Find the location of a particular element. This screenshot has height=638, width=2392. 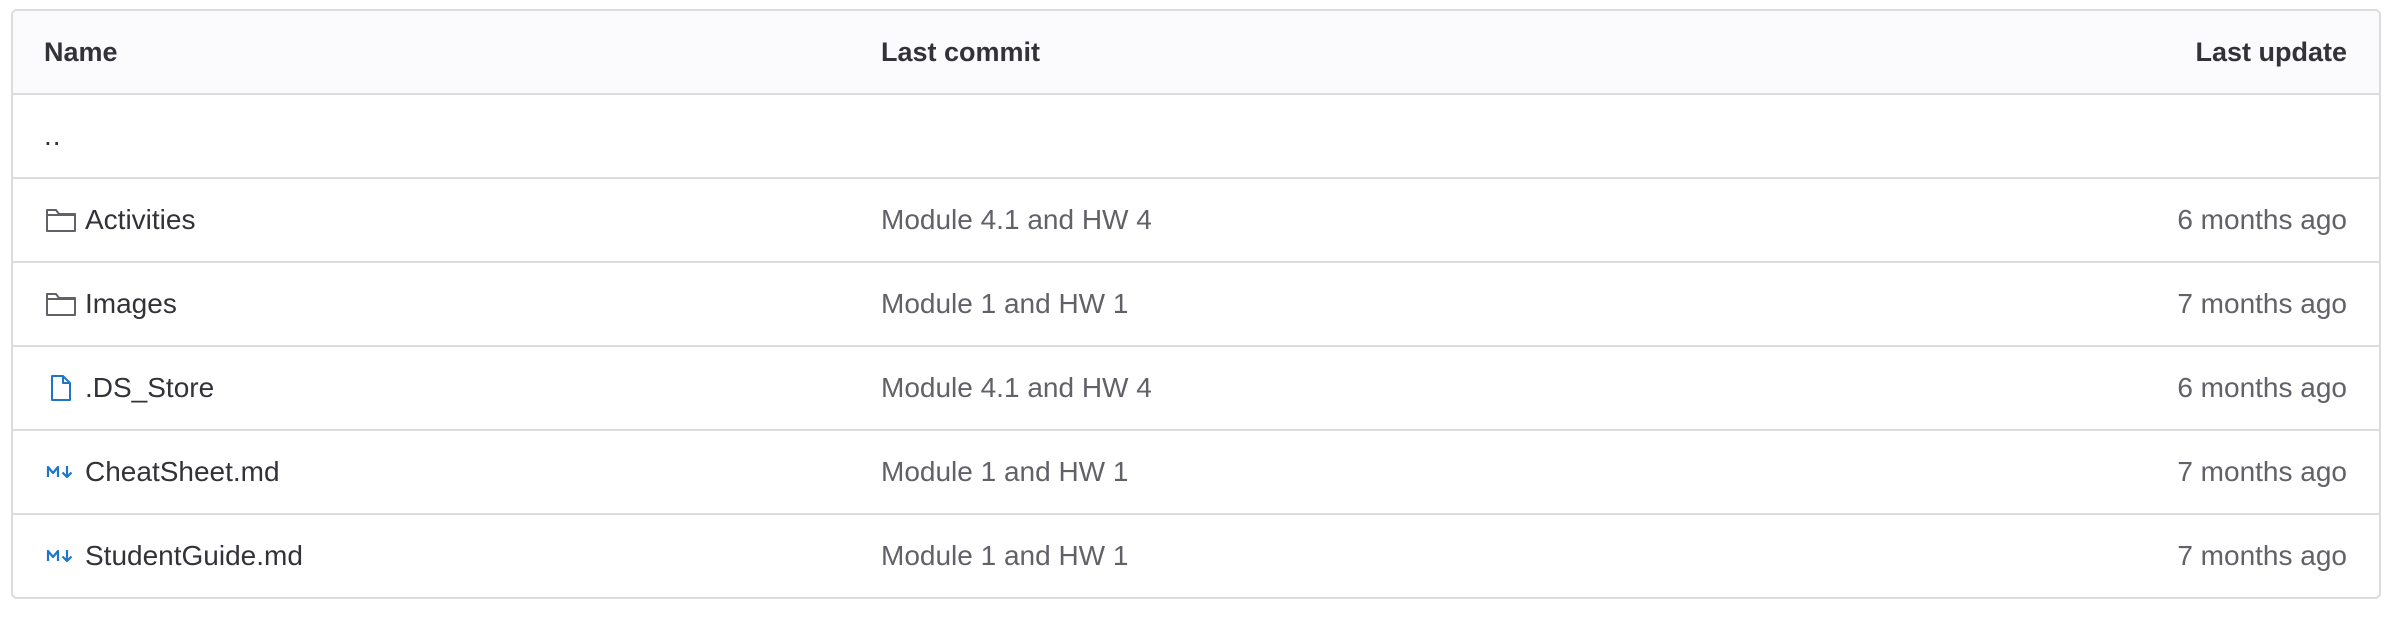

last-commit-column-header: Last commit is located at coordinates (961, 51).